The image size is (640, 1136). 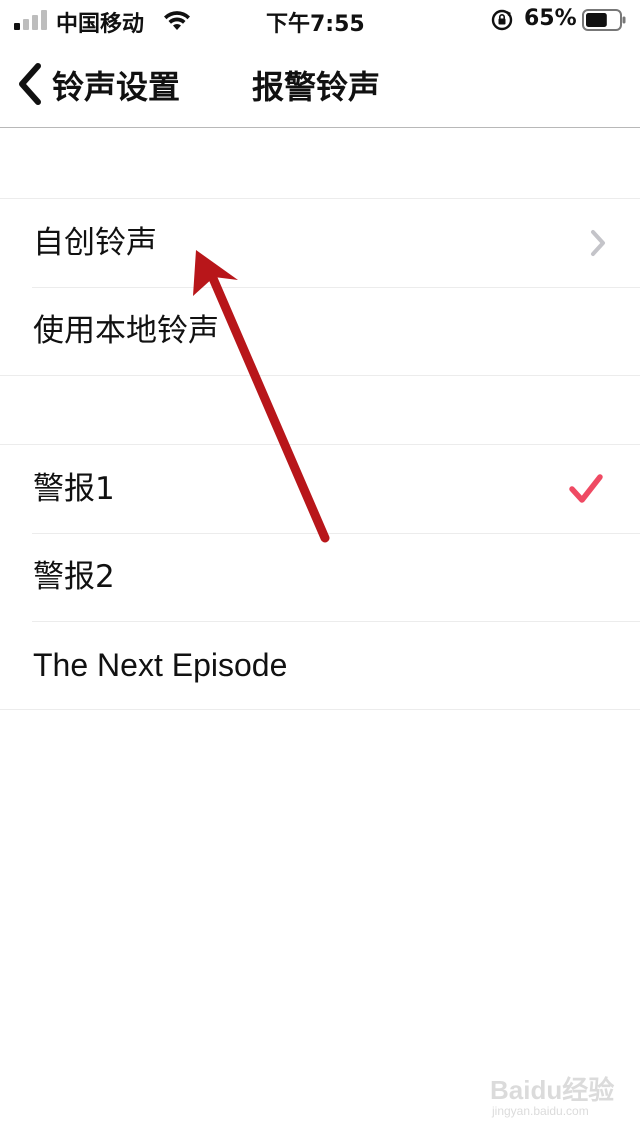 I want to click on list-item-local-ringtone: 使用本地铃声, so click(x=320, y=331).